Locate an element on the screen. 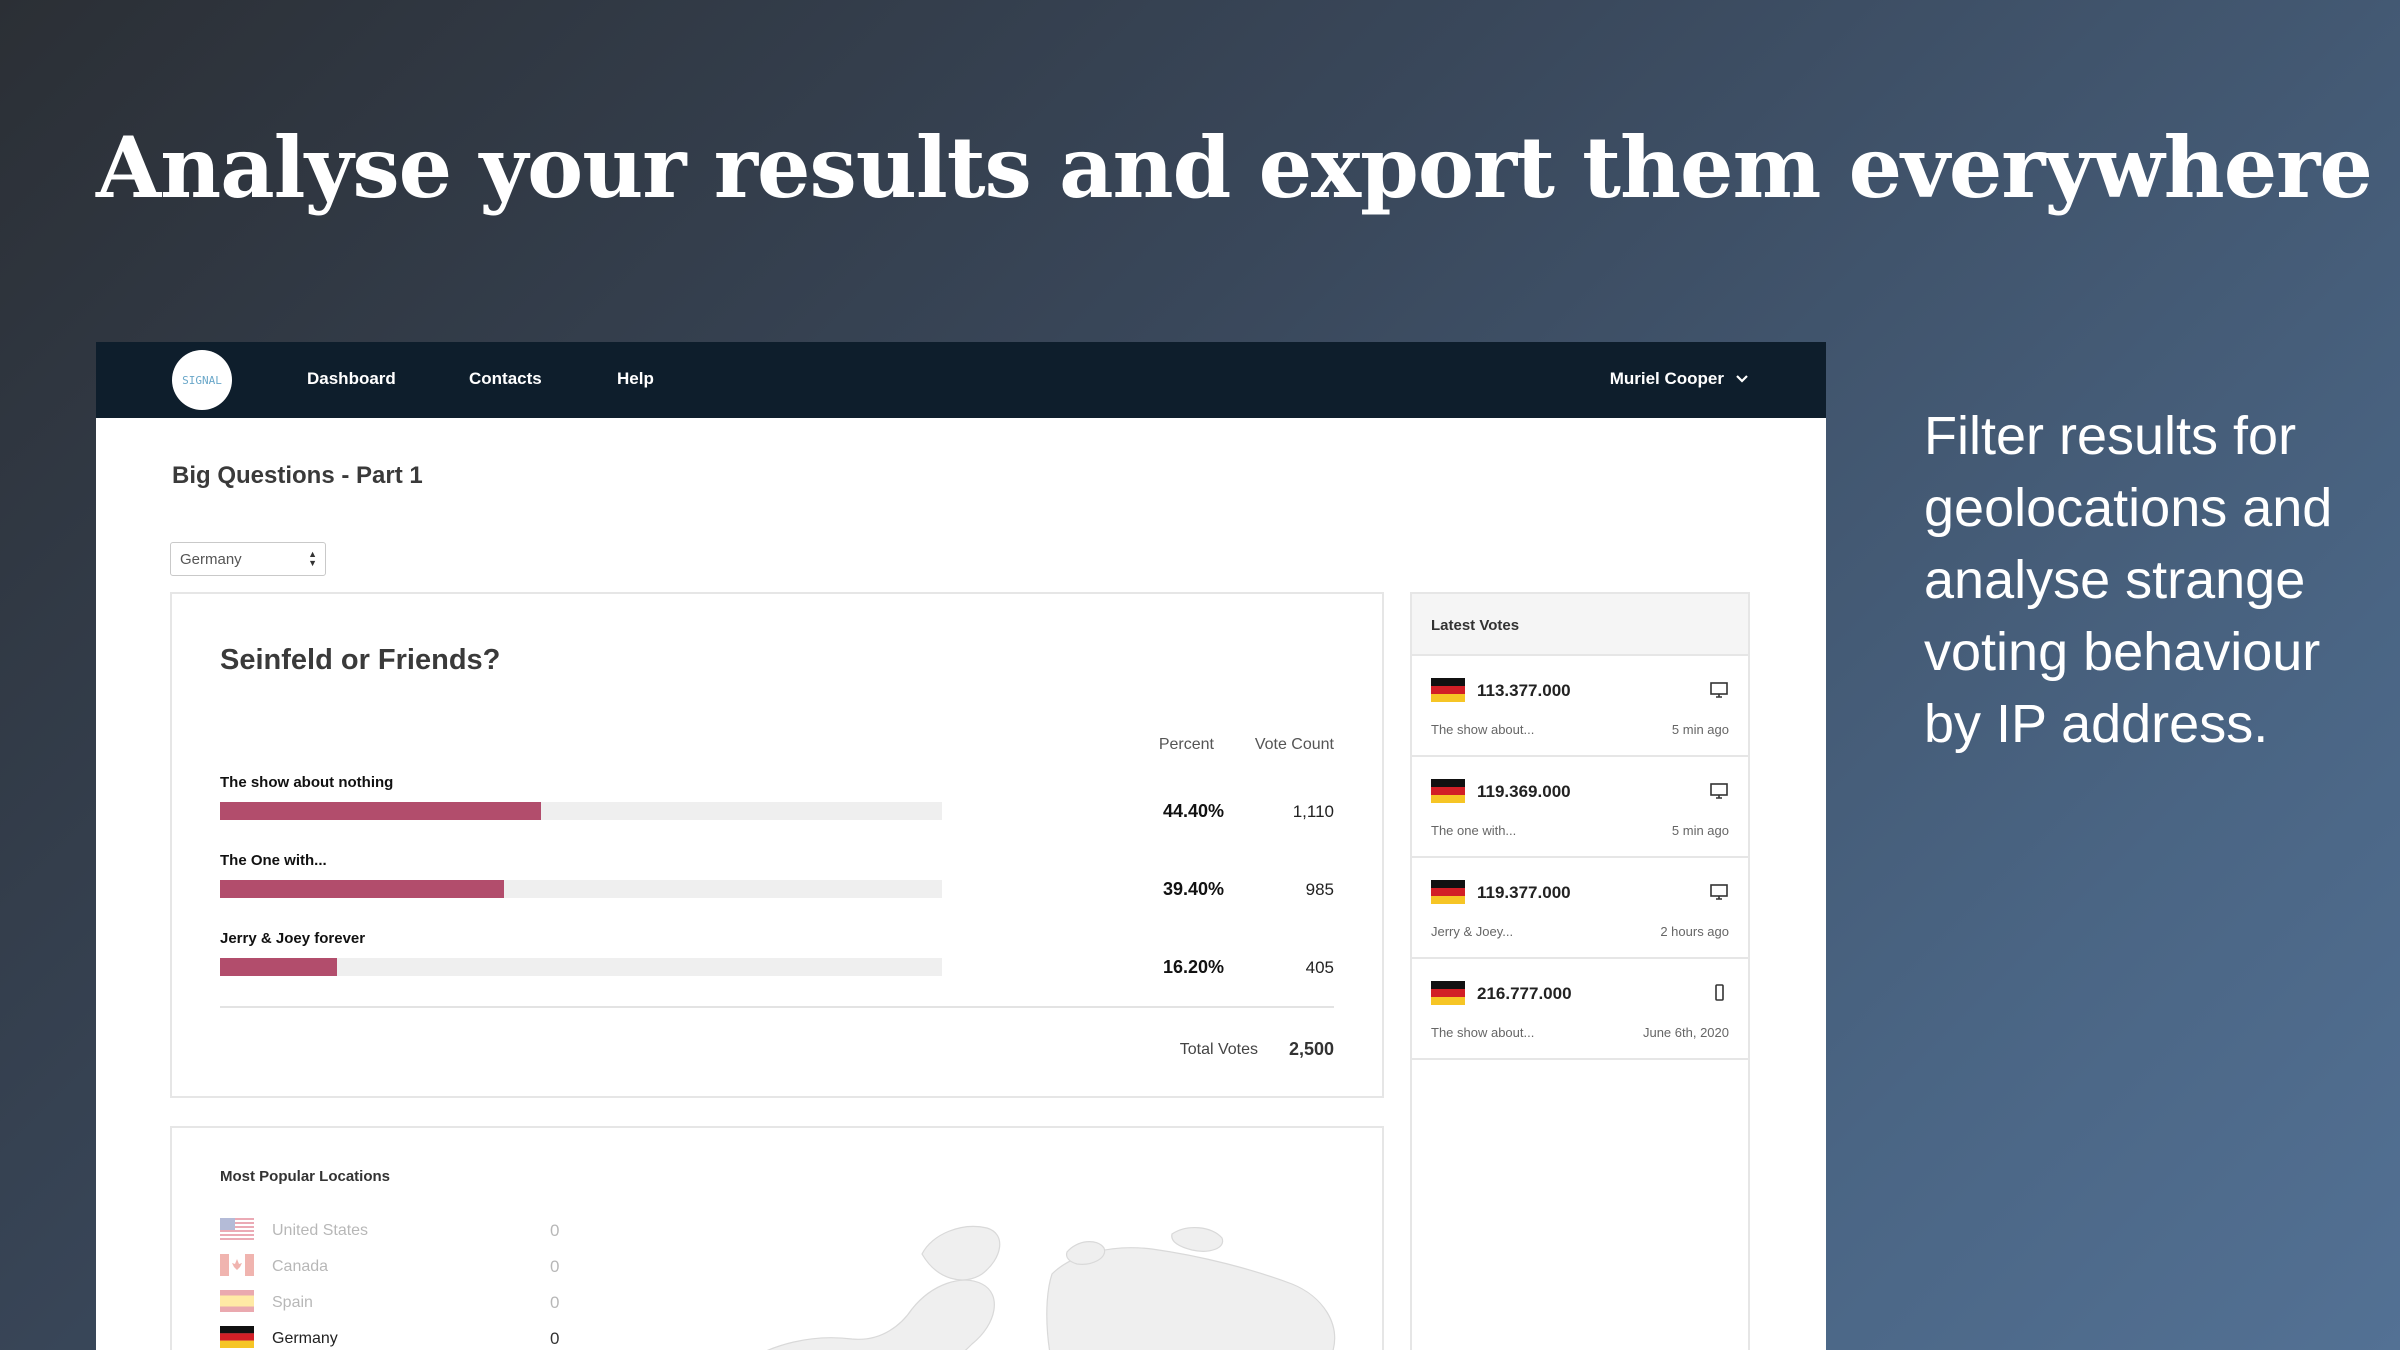 The height and width of the screenshot is (1350, 2400). nav-dashboard: Dashboard is located at coordinates (351, 379).